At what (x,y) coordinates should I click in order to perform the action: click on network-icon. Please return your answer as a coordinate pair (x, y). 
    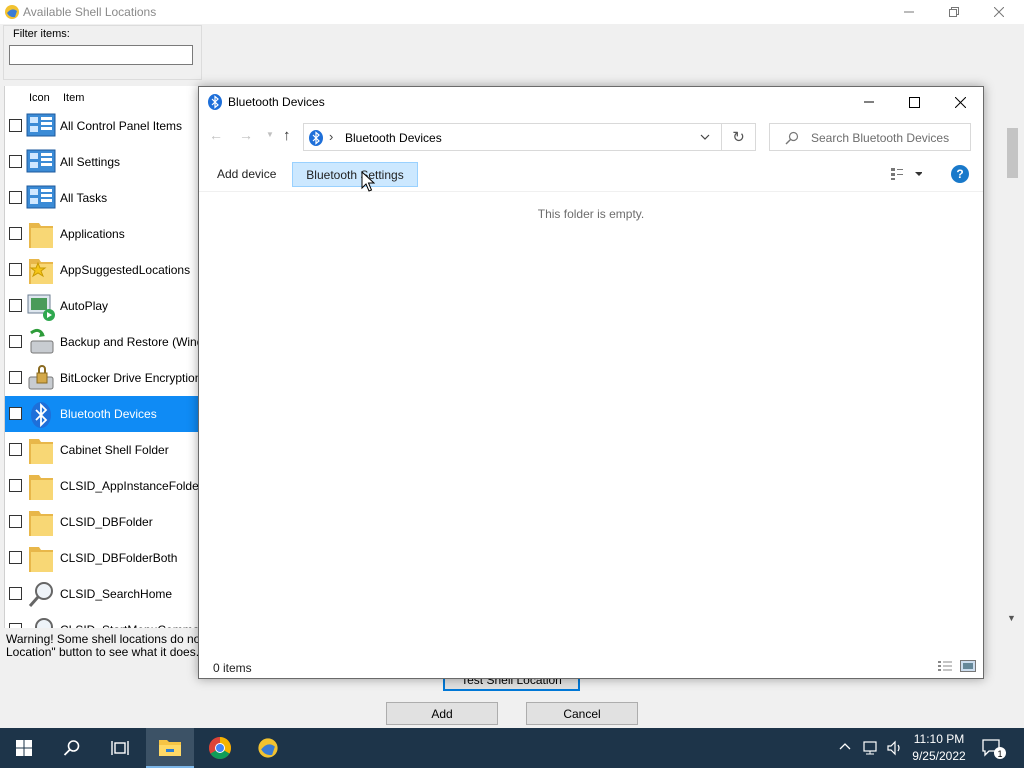
    Looking at the image, I should click on (871, 748).